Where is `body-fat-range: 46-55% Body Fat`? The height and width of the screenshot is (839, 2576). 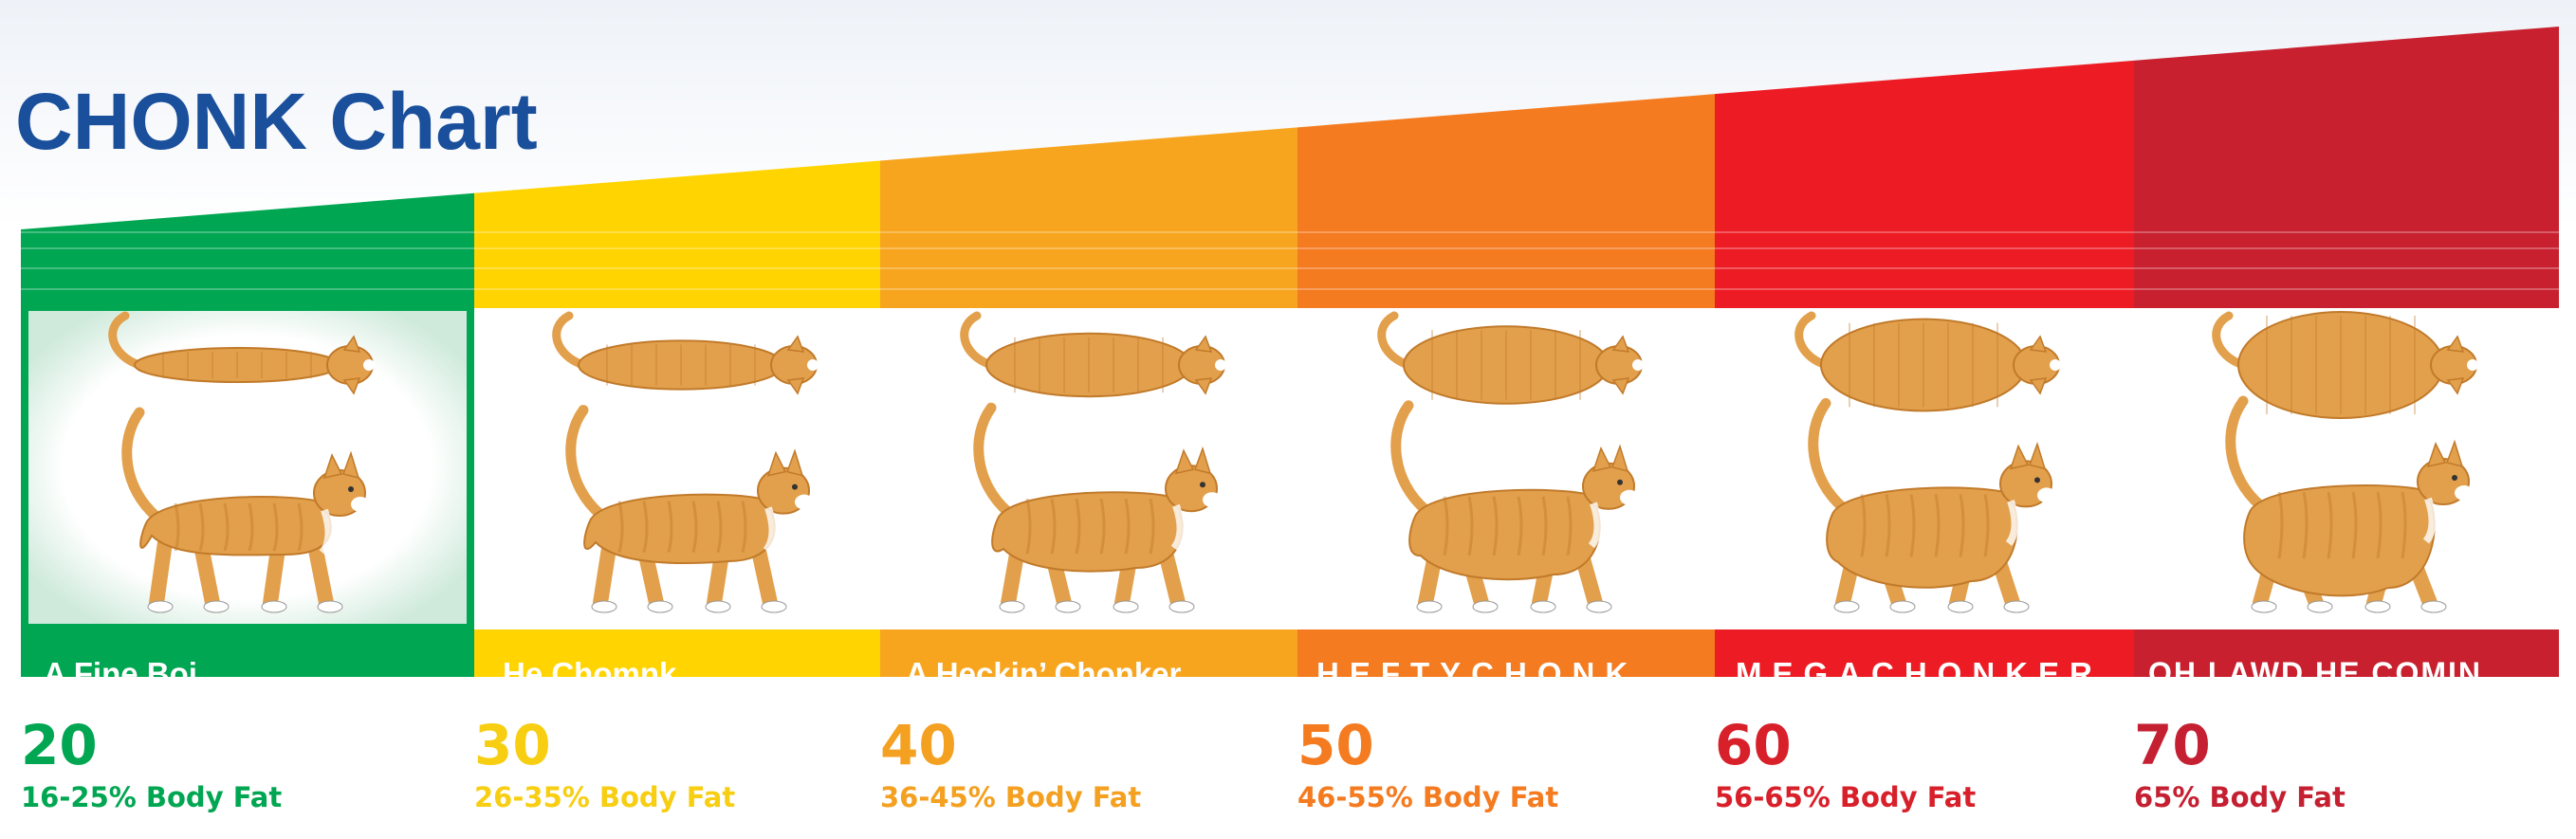 body-fat-range: 46-55% Body Fat is located at coordinates (1428, 797).